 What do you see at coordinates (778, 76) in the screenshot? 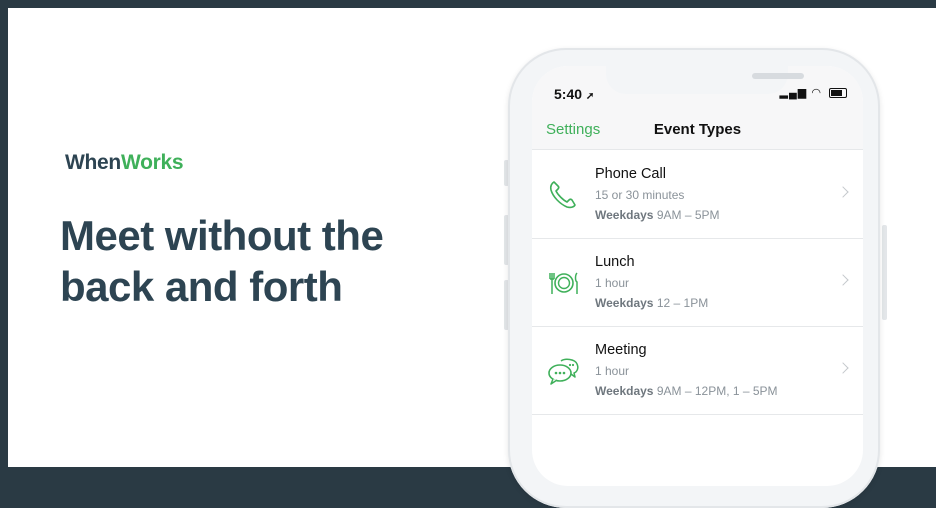
I see `speaker-grille` at bounding box center [778, 76].